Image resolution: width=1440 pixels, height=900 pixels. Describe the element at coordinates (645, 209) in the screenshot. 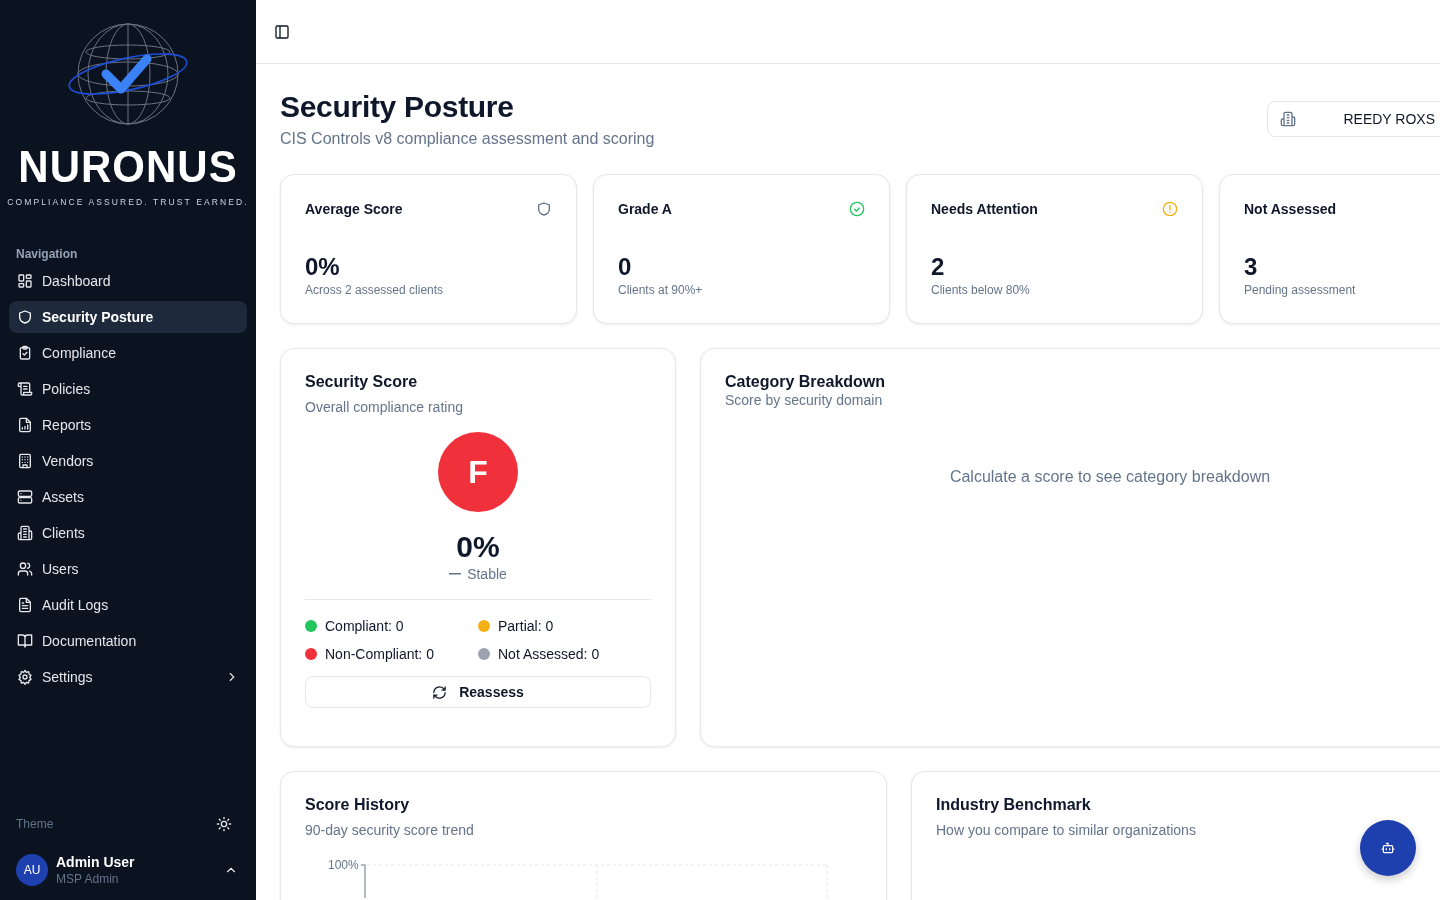

I see `stat-title: Grade A` at that location.